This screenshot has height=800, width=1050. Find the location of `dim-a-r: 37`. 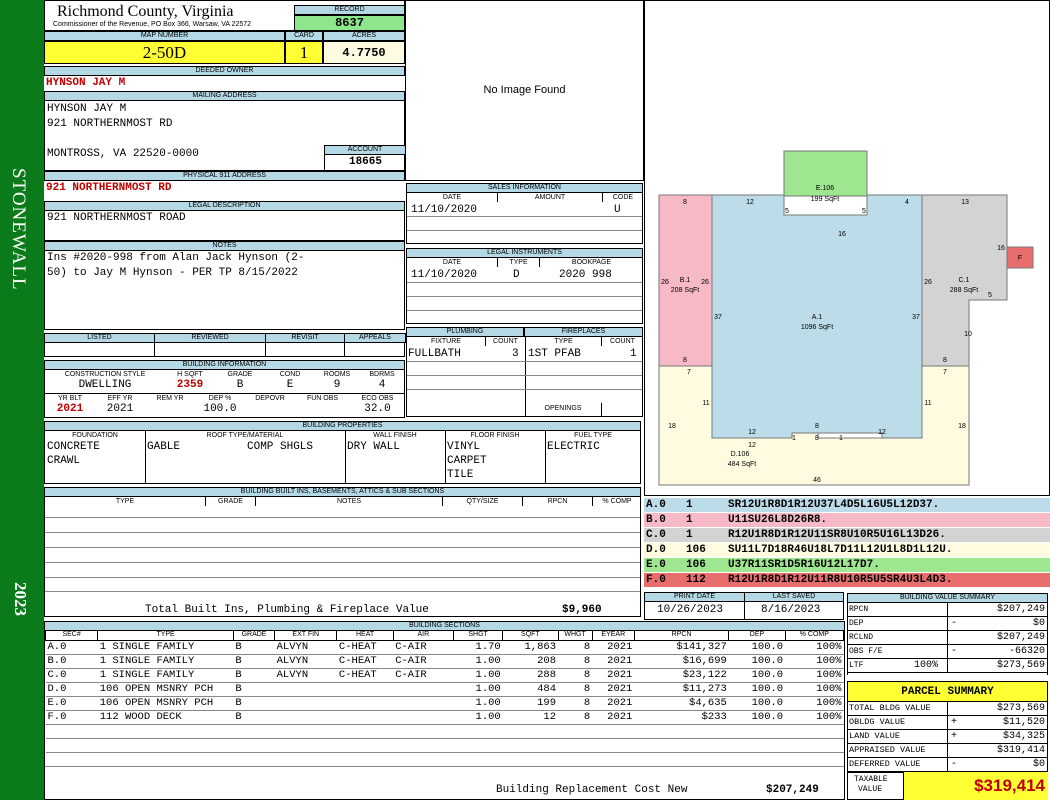

dim-a-r: 37 is located at coordinates (916, 317).